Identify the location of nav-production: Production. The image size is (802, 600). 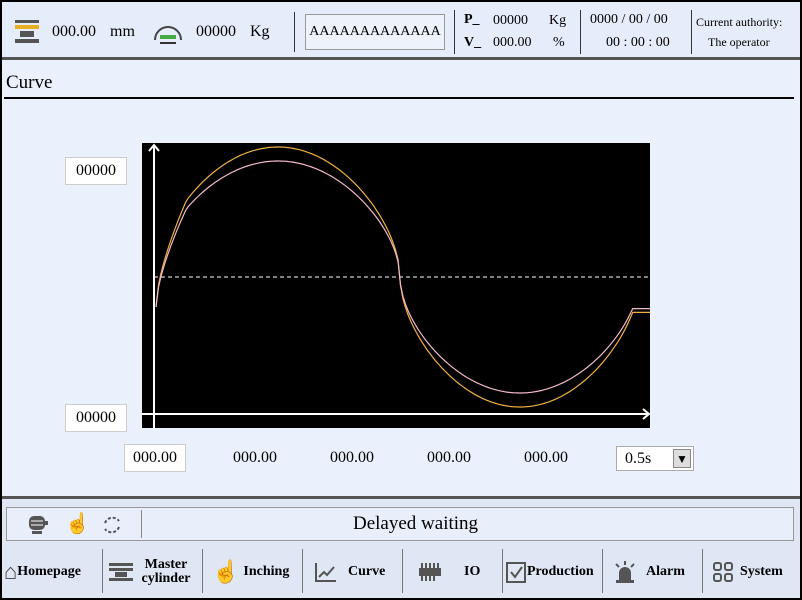
(553, 572).